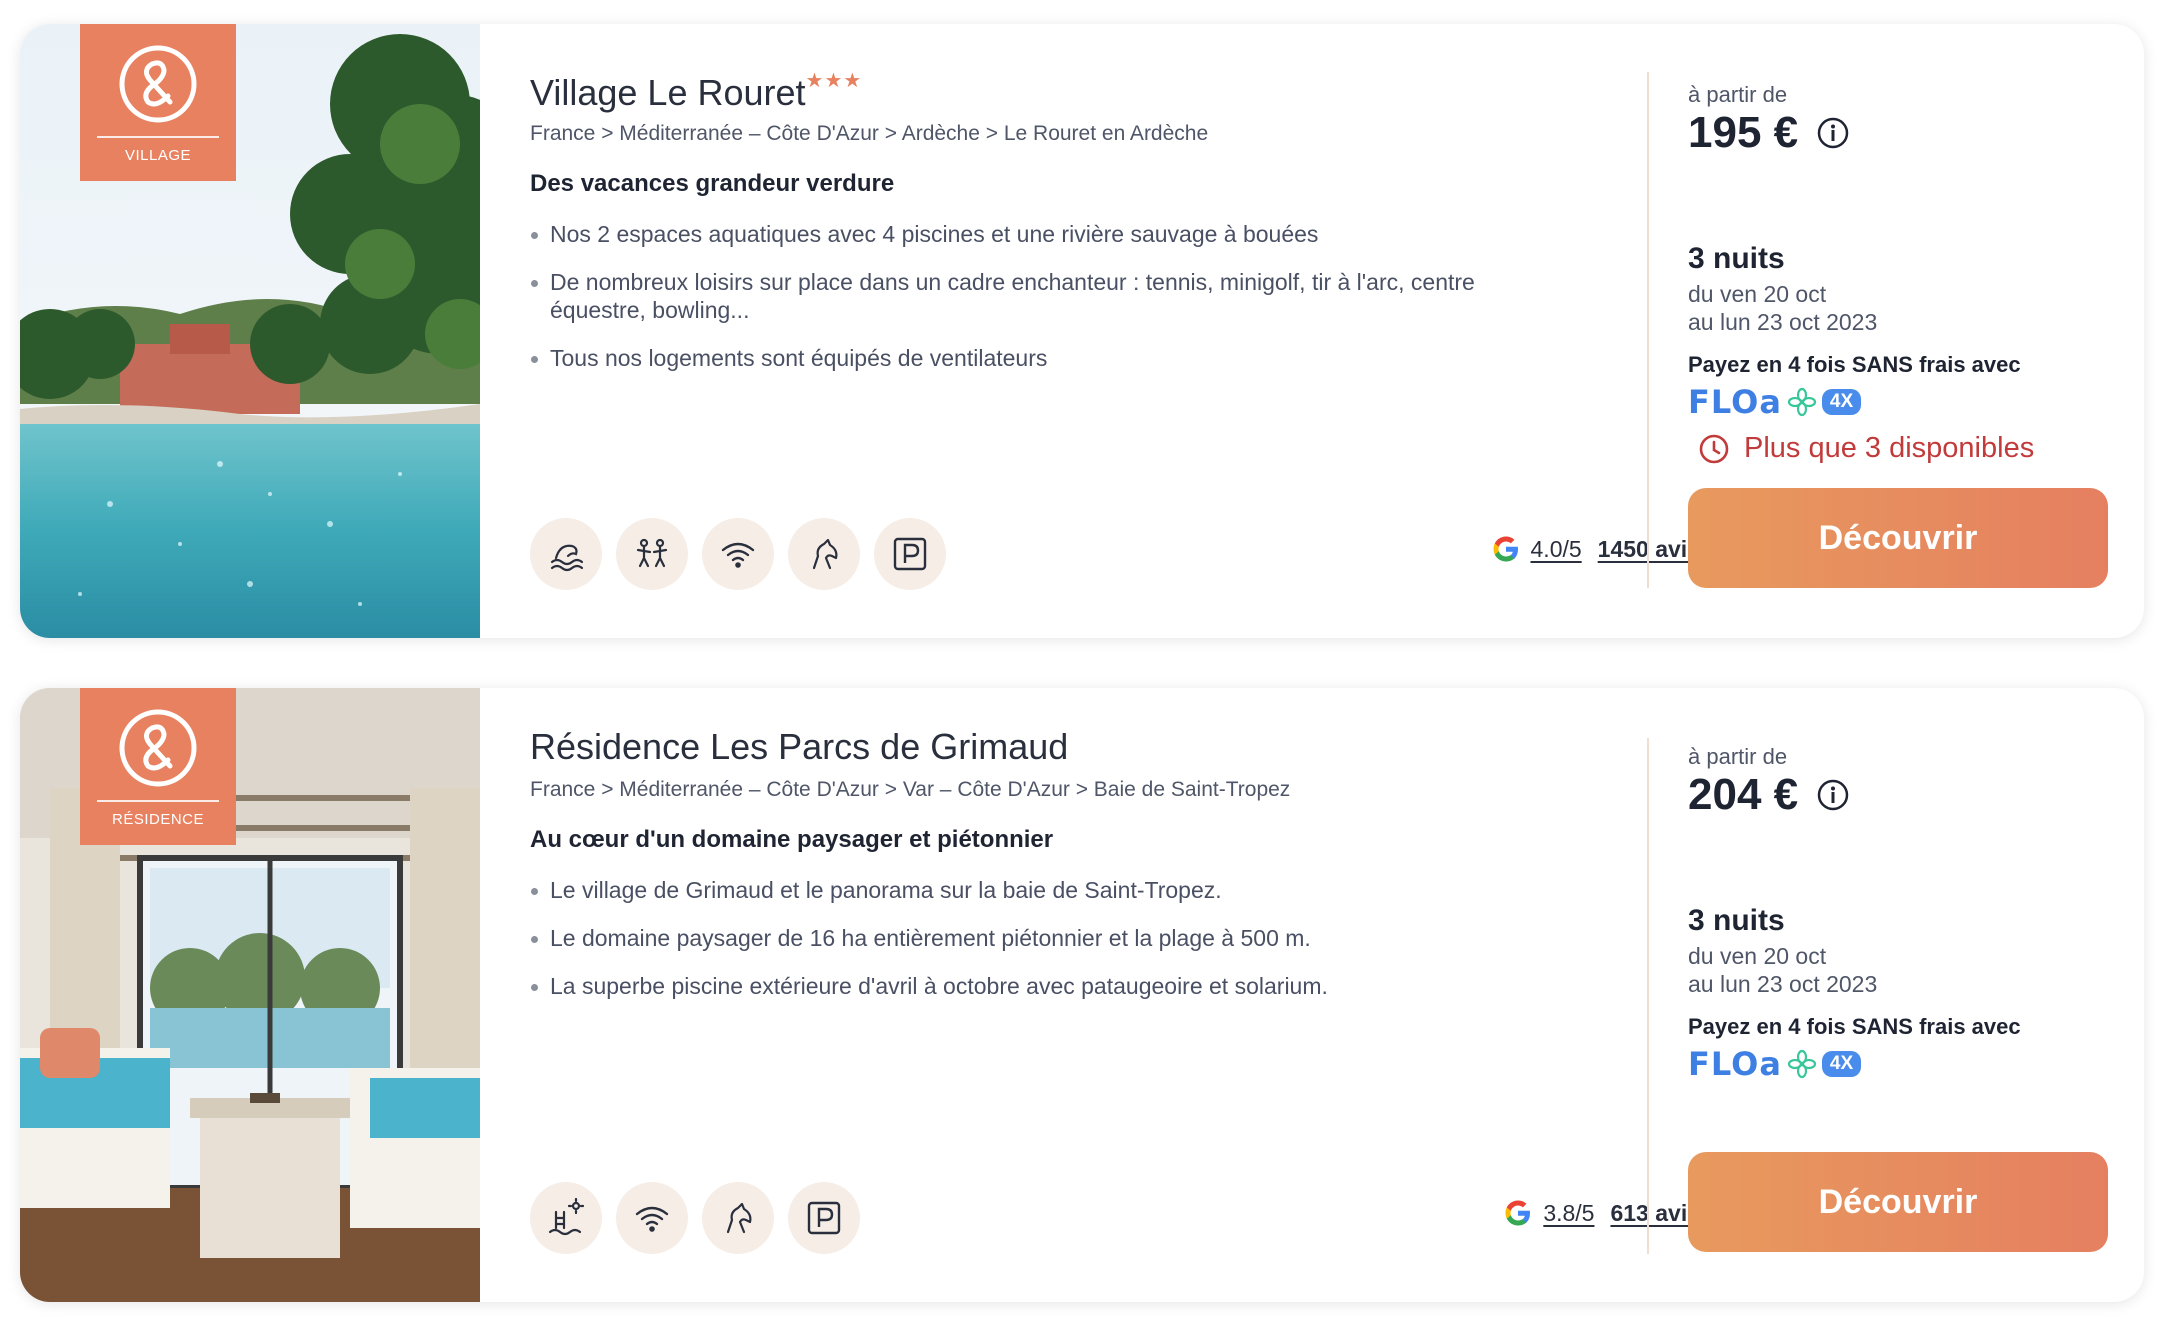  I want to click on outdoor-pool-icon, so click(566, 1218).